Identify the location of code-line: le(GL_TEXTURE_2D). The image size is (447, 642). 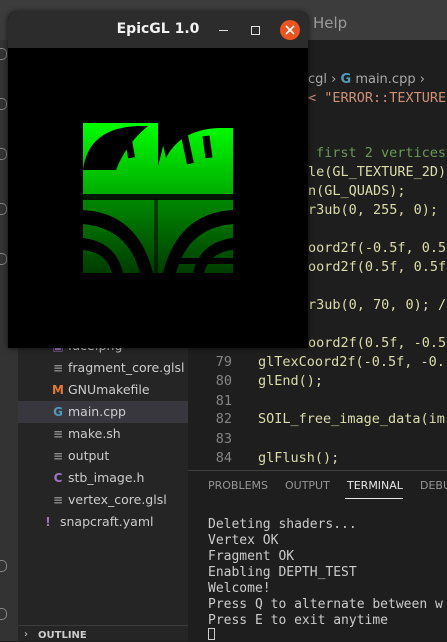
(377, 172).